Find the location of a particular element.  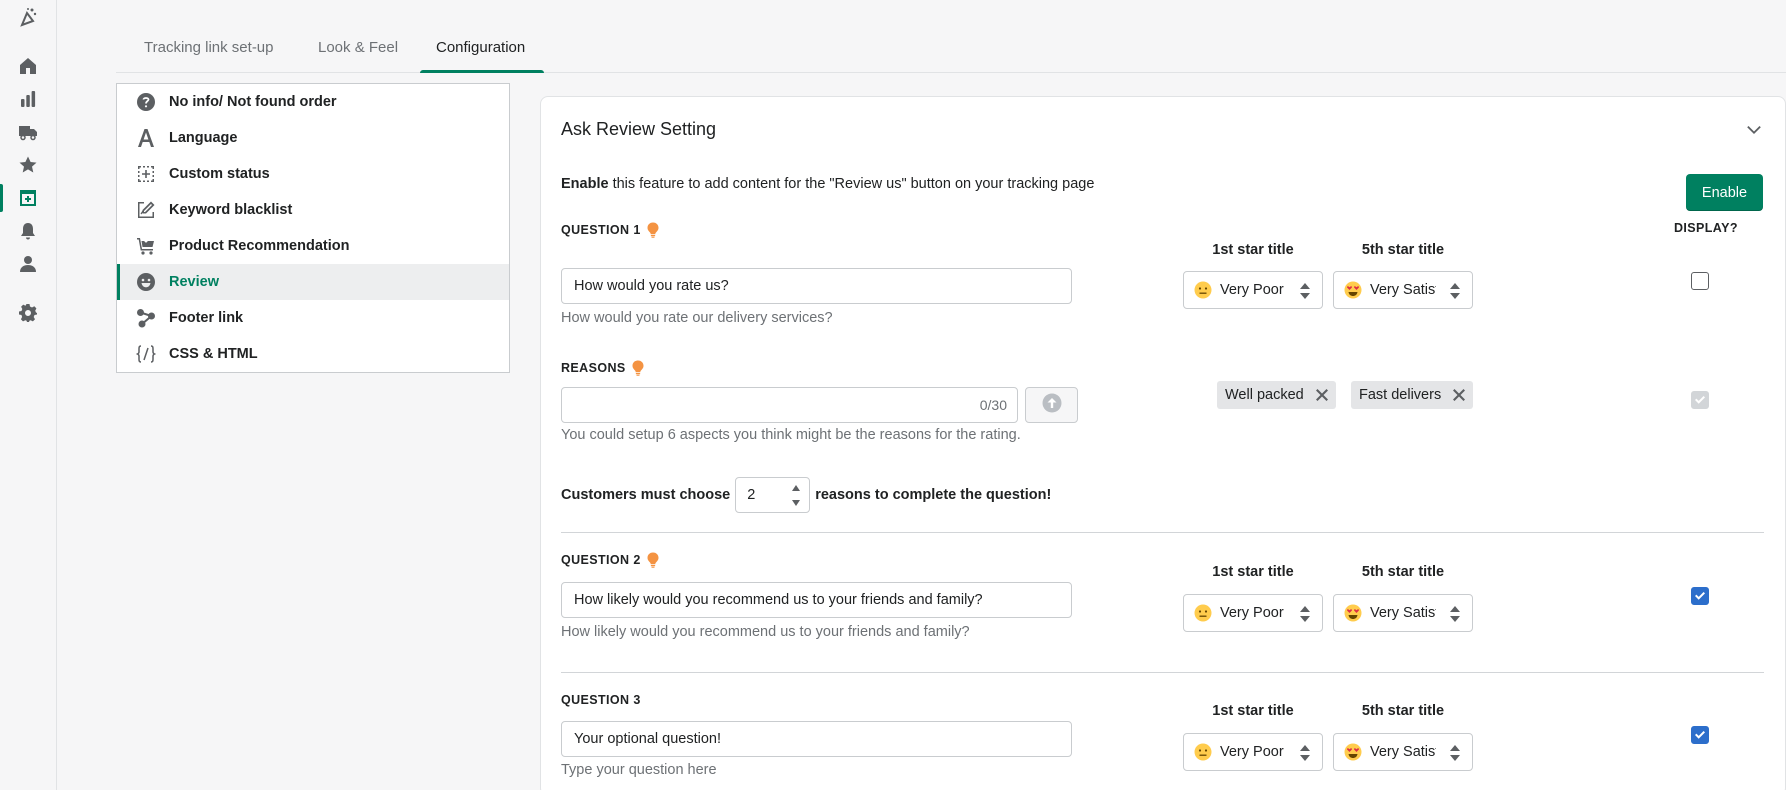

arrow-up-circle-icon is located at coordinates (1052, 405).